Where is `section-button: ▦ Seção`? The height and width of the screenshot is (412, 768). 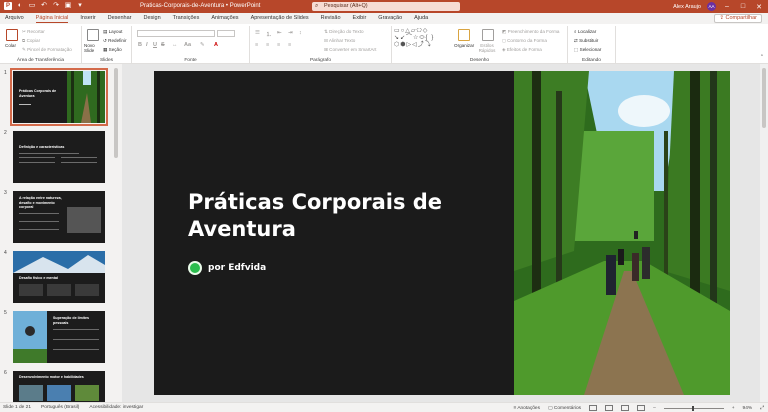
section-button: ▦ Seção is located at coordinates (112, 50).